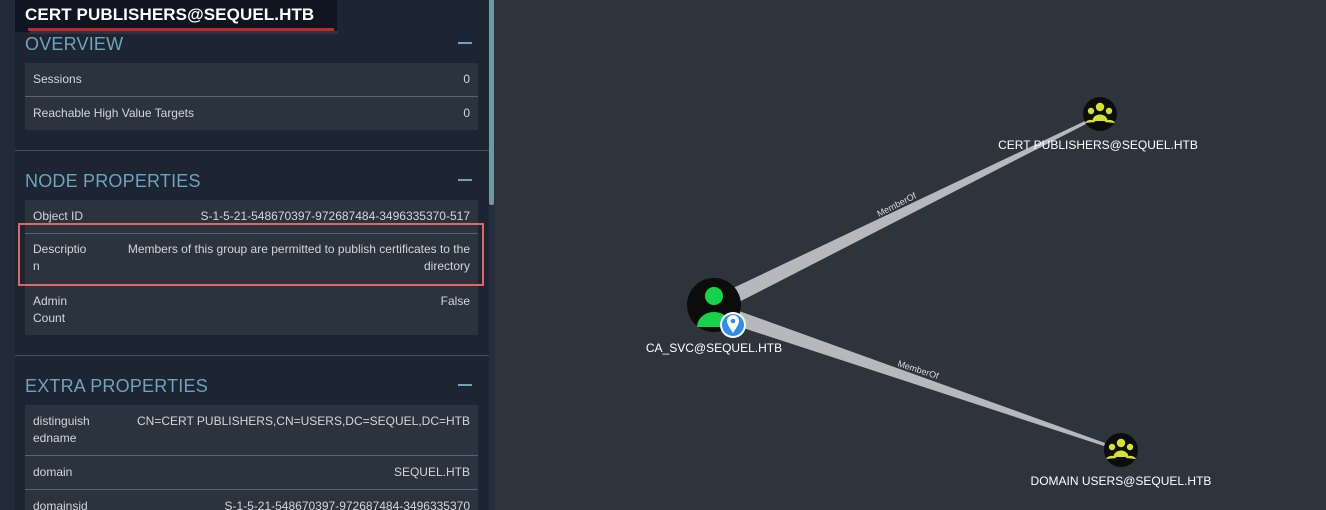 Image resolution: width=1326 pixels, height=510 pixels. What do you see at coordinates (61, 429) in the screenshot?
I see `dn-label: distinguish edname` at bounding box center [61, 429].